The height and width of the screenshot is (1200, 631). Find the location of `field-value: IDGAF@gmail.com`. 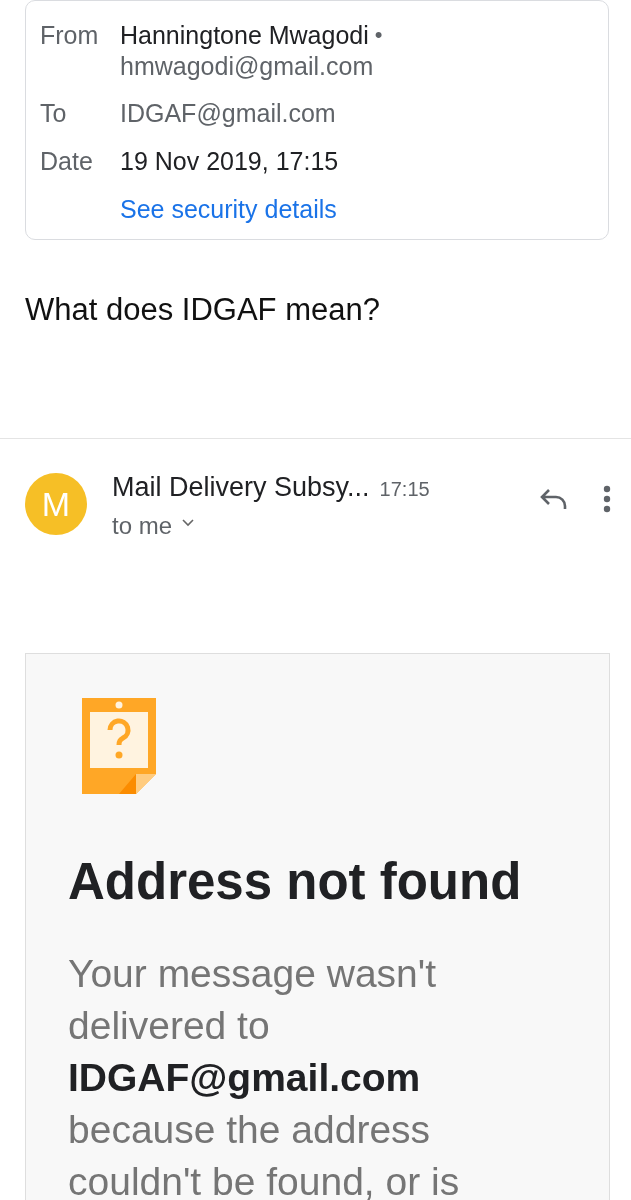

field-value: IDGAF@gmail.com is located at coordinates (228, 113).